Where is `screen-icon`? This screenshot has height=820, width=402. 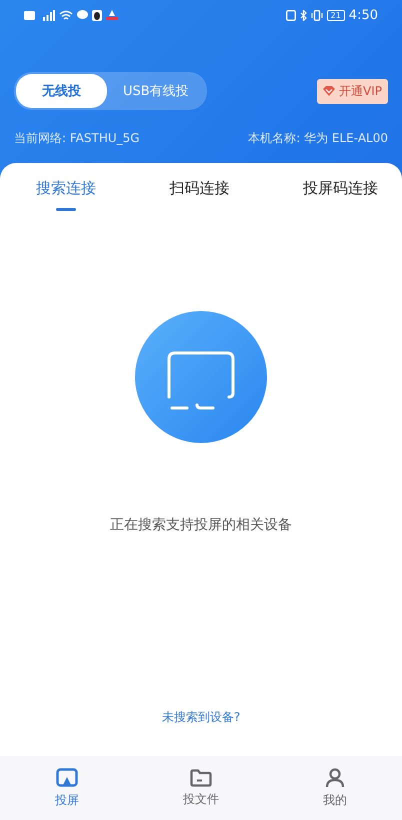 screen-icon is located at coordinates (201, 377).